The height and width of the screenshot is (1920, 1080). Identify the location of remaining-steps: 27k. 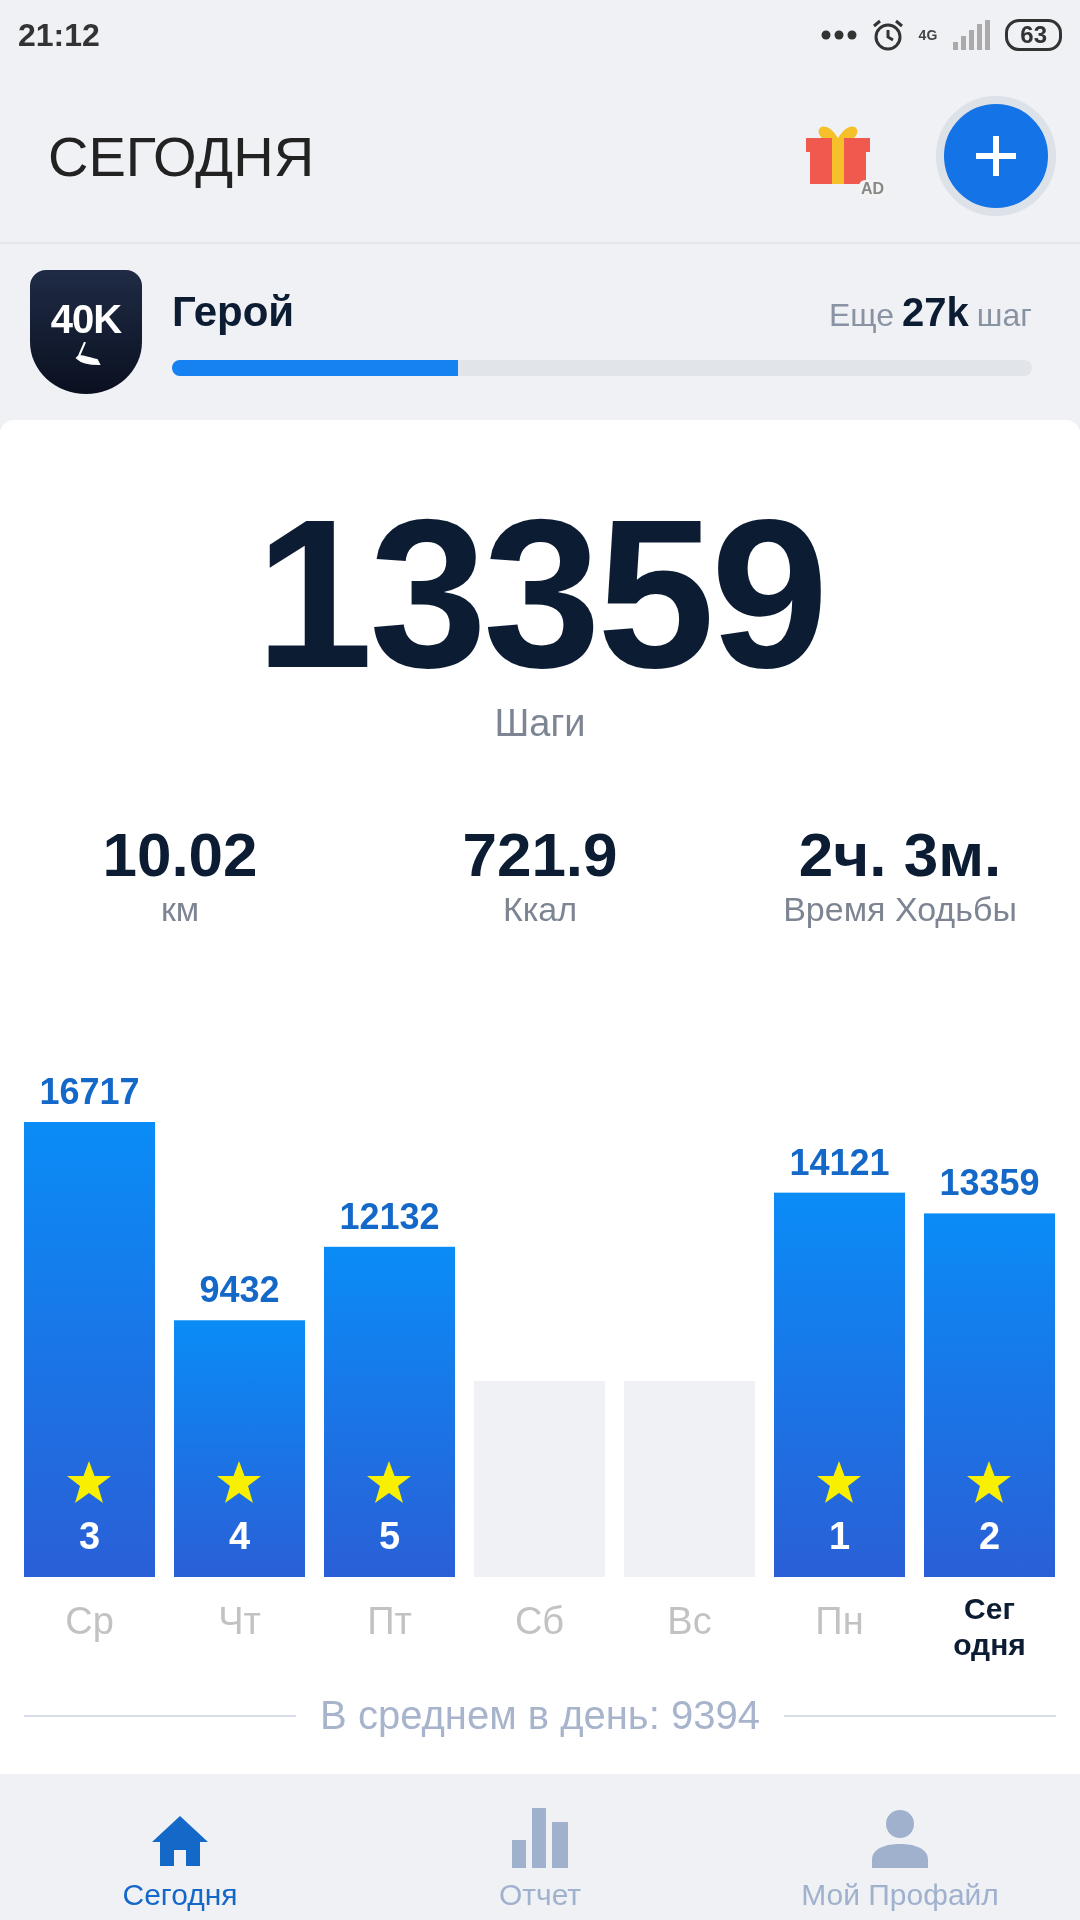
(935, 312).